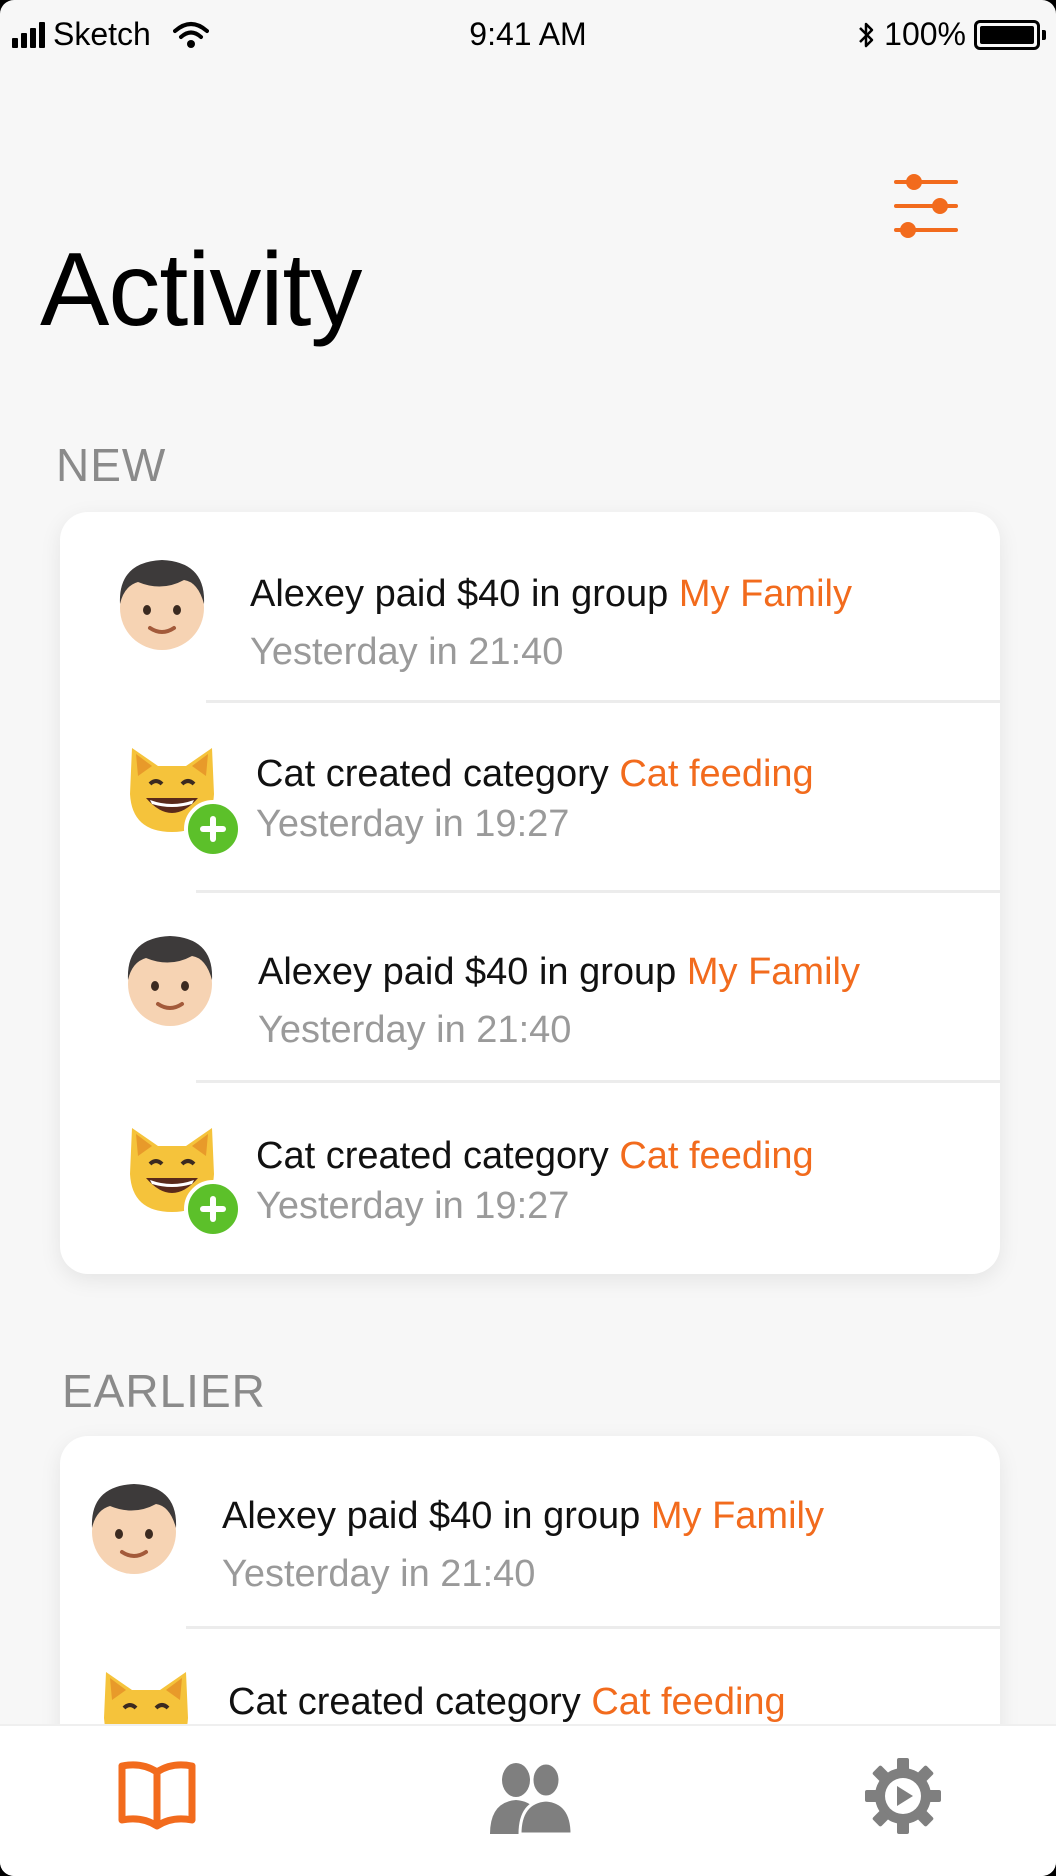 The image size is (1056, 1876). Describe the element at coordinates (157, 1796) in the screenshot. I see `book-icon` at that location.